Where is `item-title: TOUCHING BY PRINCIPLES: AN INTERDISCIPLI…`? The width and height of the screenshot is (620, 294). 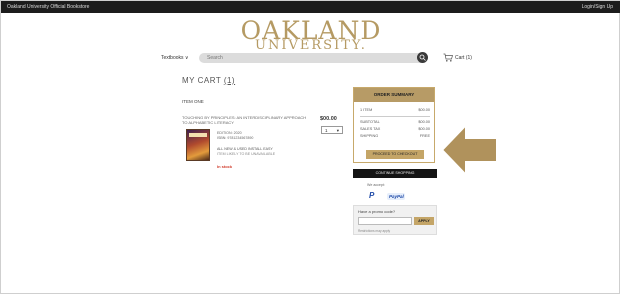
item-title: TOUCHING BY PRINCIPLES: AN INTERDISCIPLI… is located at coordinates (247, 120).